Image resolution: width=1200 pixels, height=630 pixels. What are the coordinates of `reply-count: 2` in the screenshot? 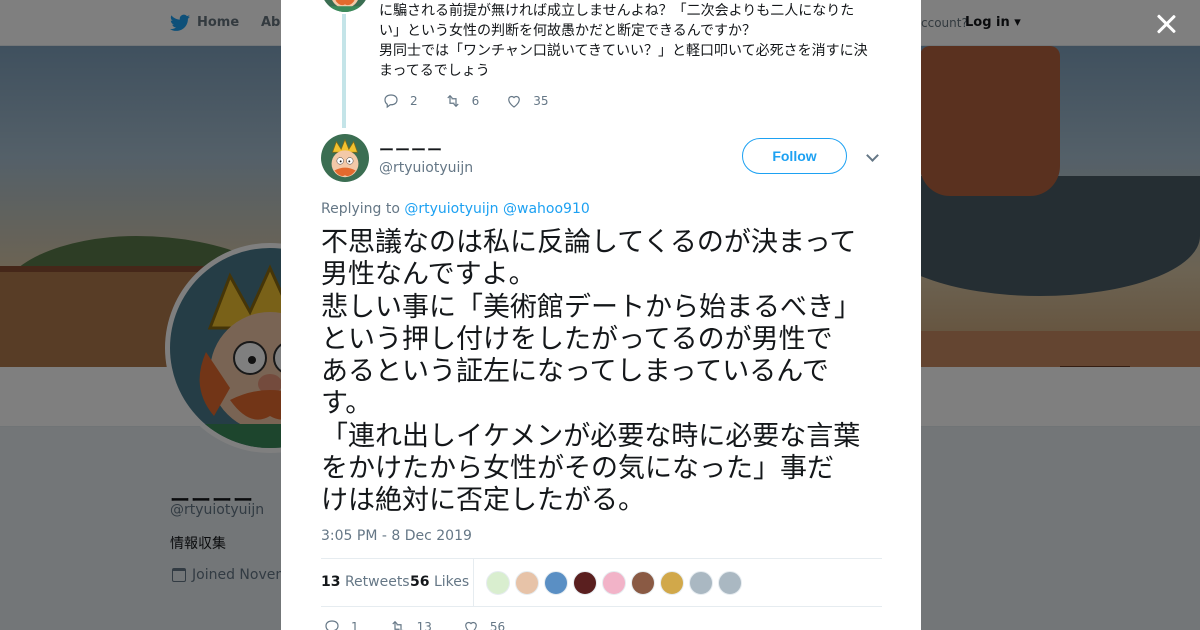 It's located at (414, 101).